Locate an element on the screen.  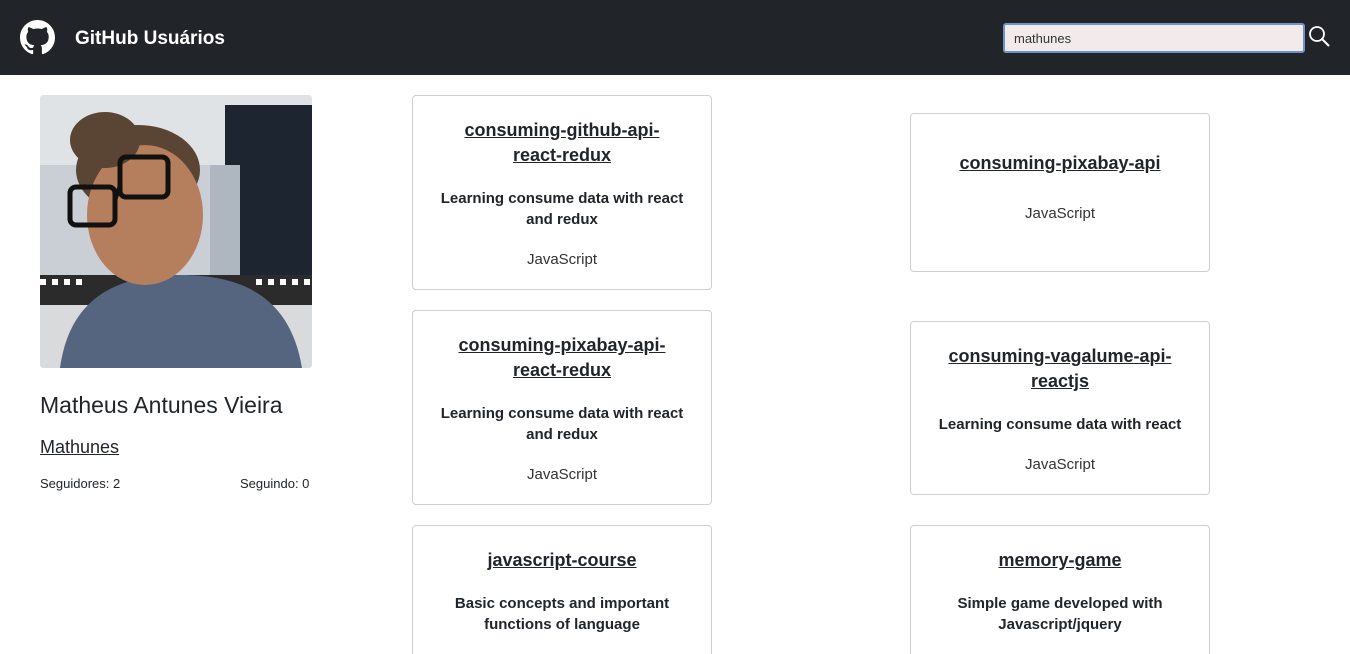
repo-title-link: consuming-pixabay-api is located at coordinates (1060, 163).